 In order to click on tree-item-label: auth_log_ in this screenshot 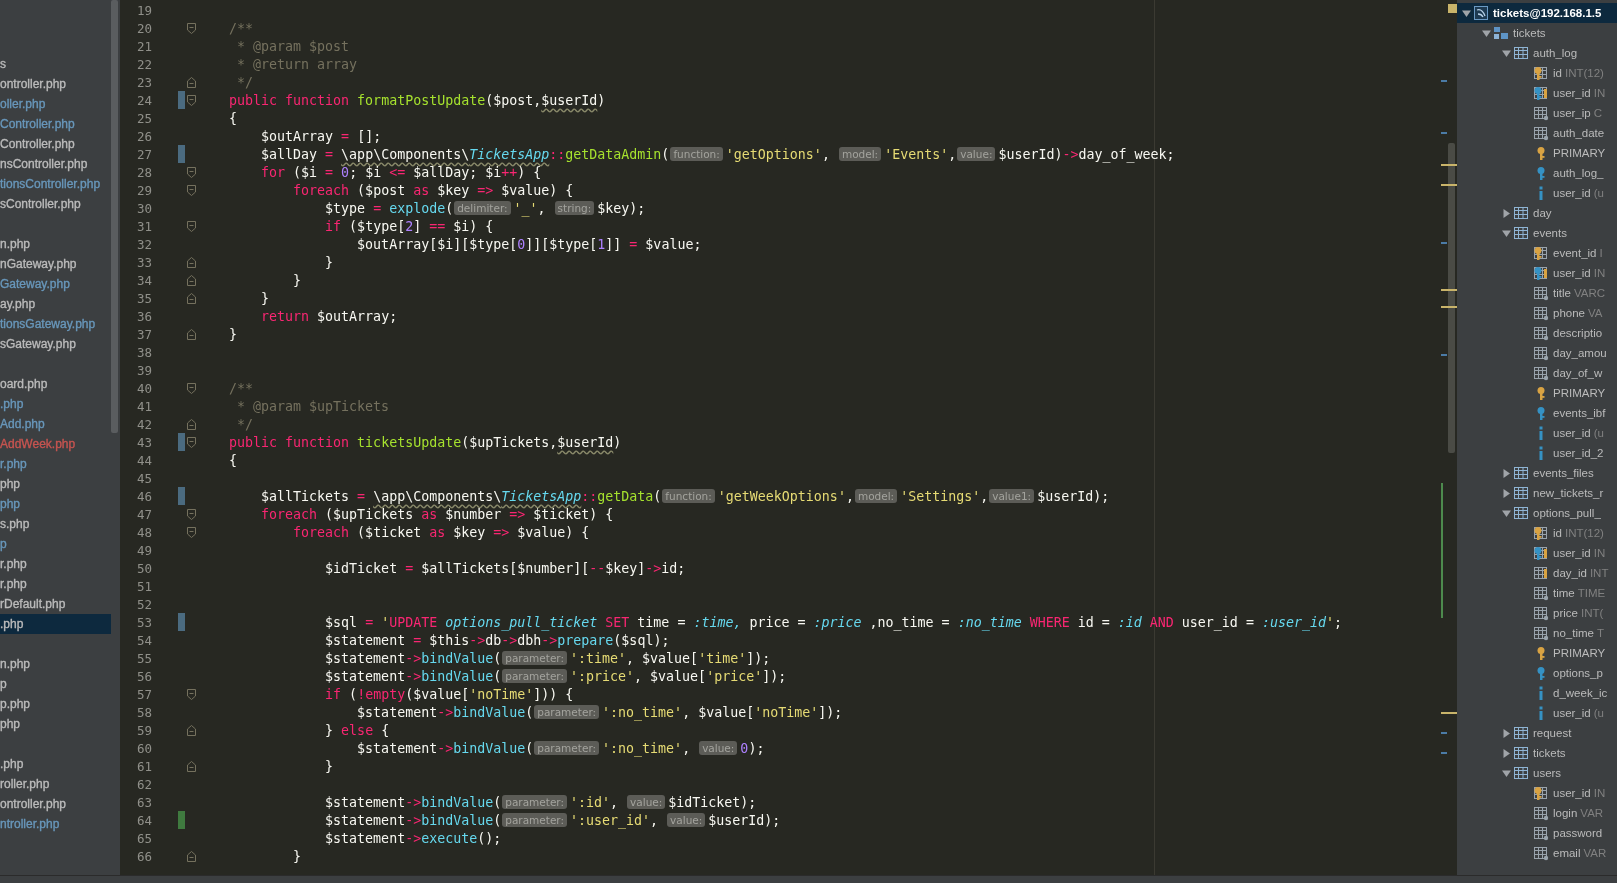, I will do `click(1578, 173)`.